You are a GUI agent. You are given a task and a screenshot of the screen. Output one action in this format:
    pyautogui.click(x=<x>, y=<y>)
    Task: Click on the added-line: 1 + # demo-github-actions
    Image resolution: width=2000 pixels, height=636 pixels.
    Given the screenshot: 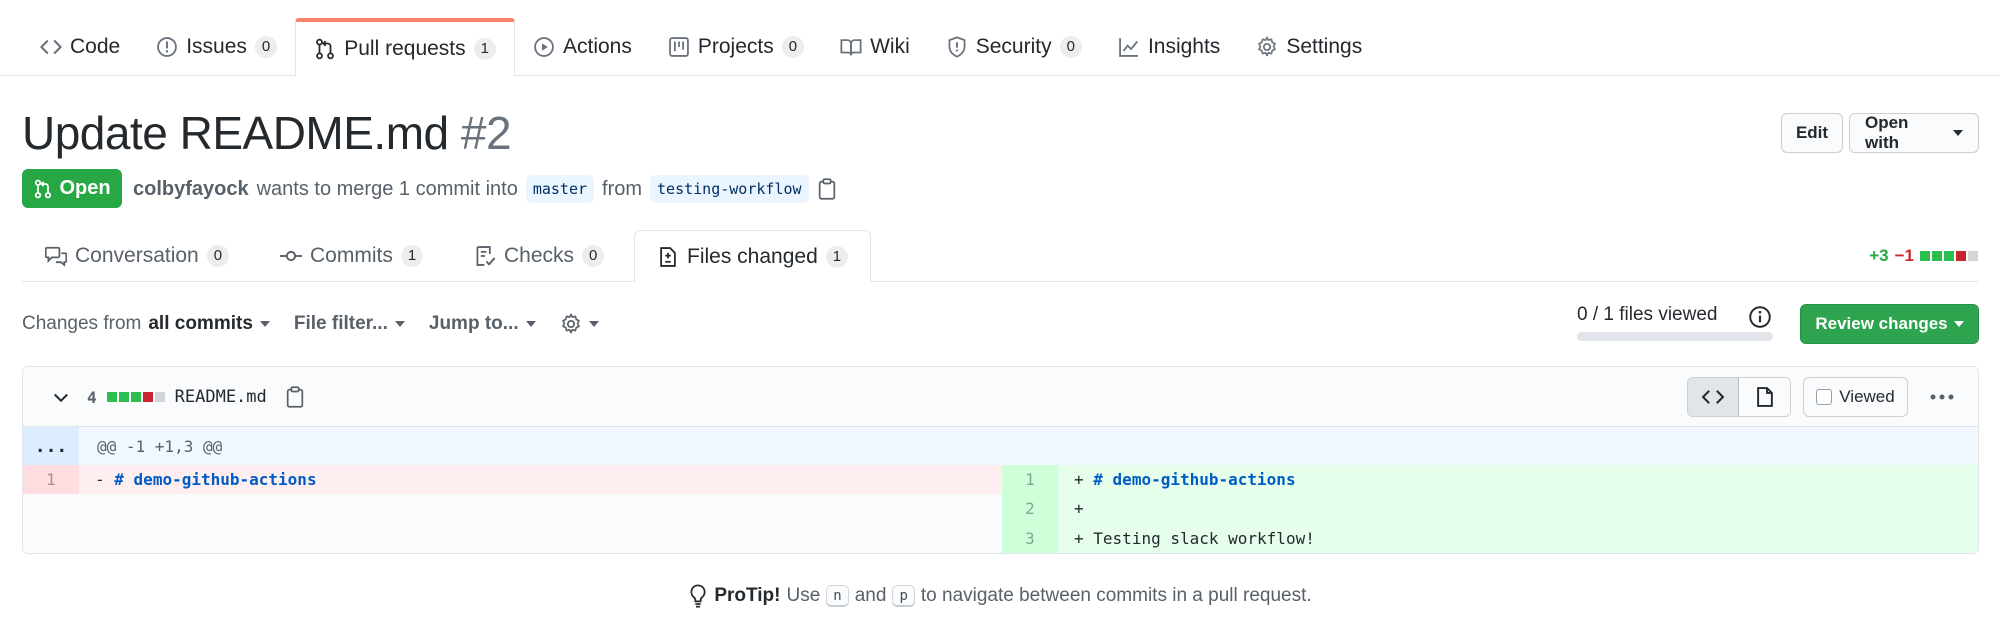 What is the action you would take?
    pyautogui.click(x=1490, y=479)
    